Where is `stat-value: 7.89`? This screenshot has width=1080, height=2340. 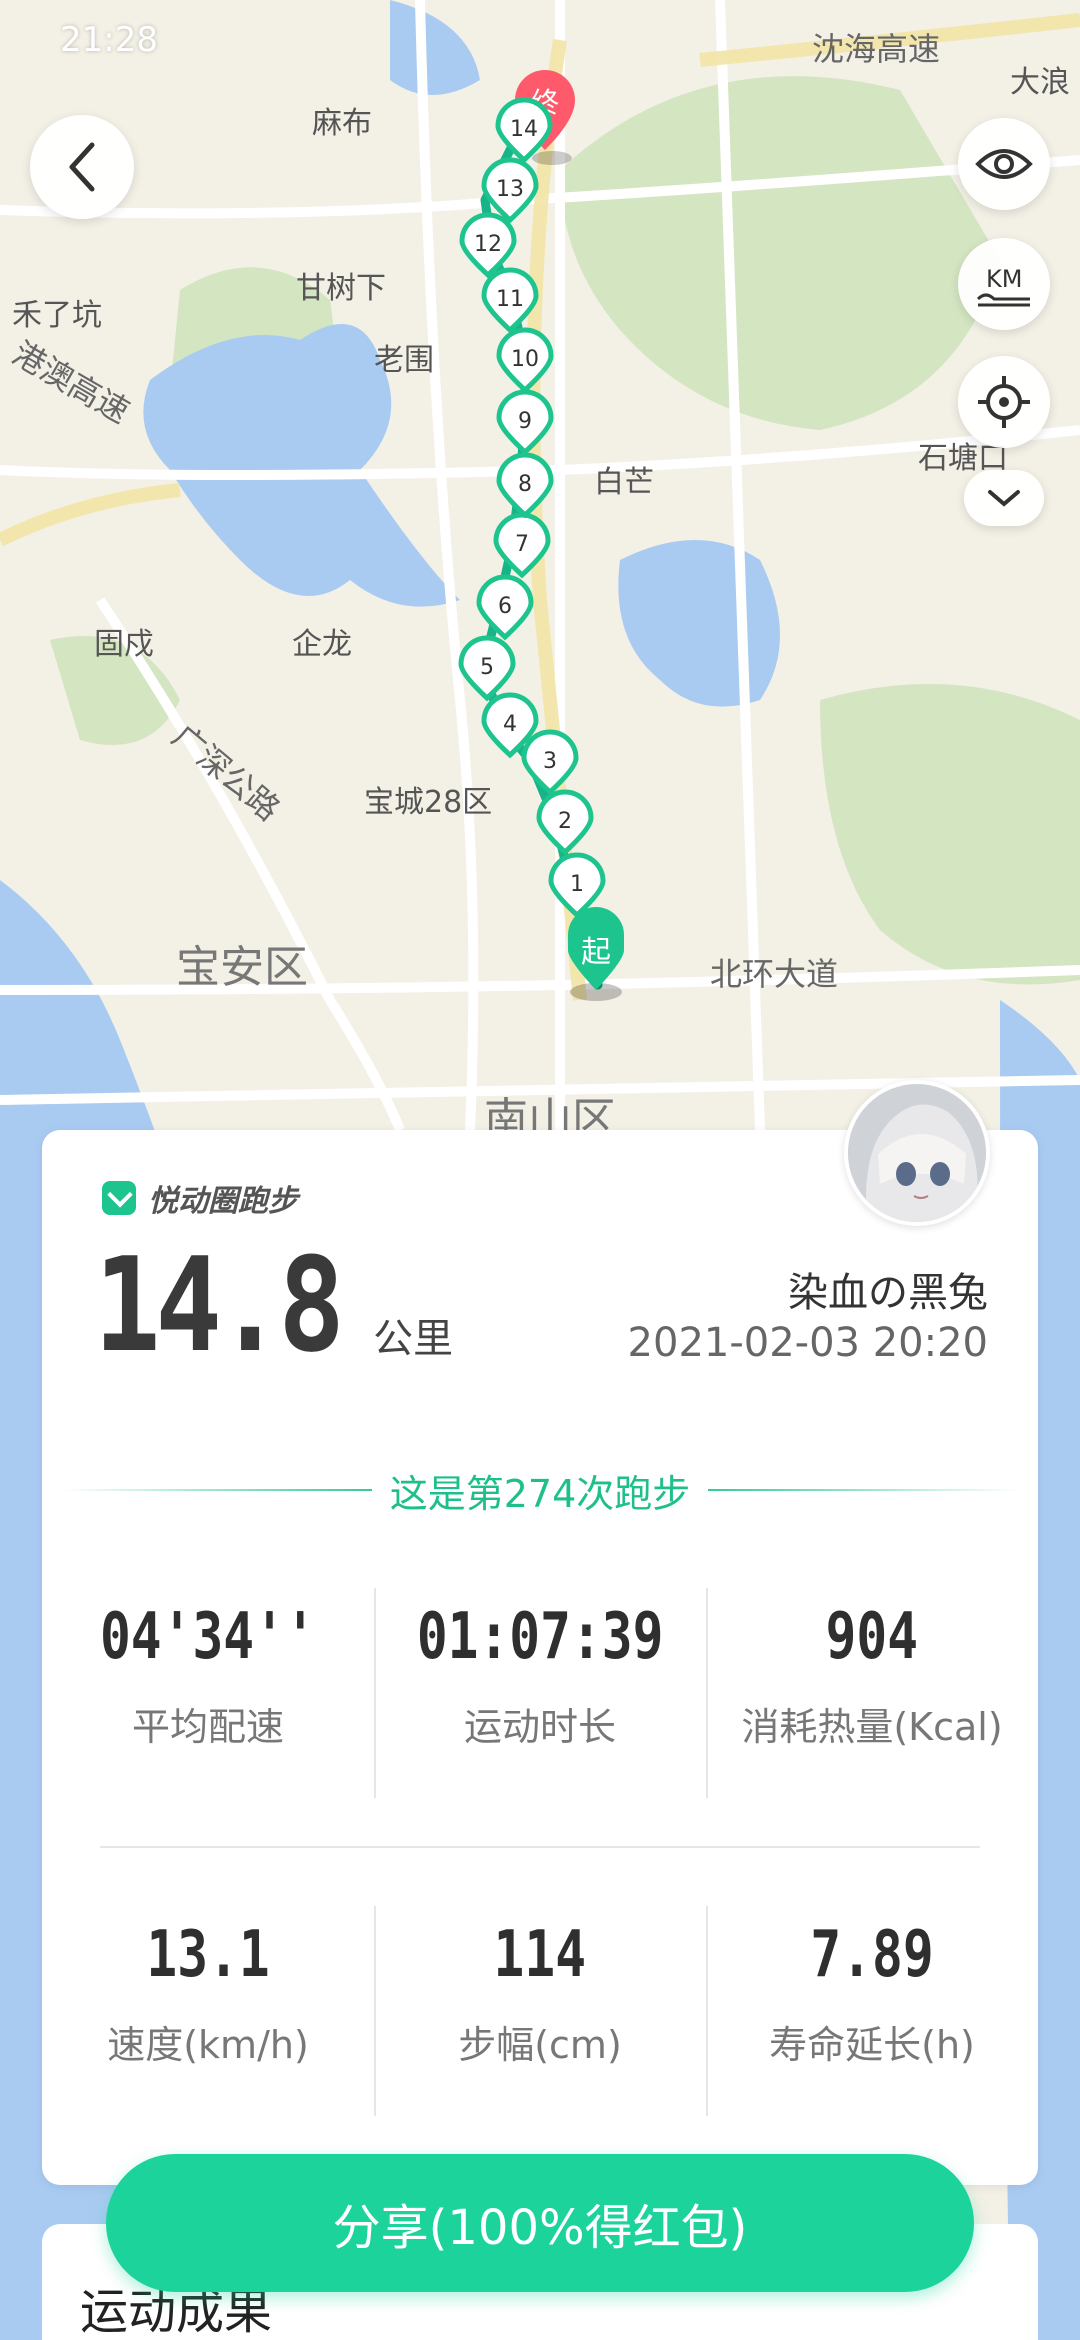 stat-value: 7.89 is located at coordinates (872, 1955).